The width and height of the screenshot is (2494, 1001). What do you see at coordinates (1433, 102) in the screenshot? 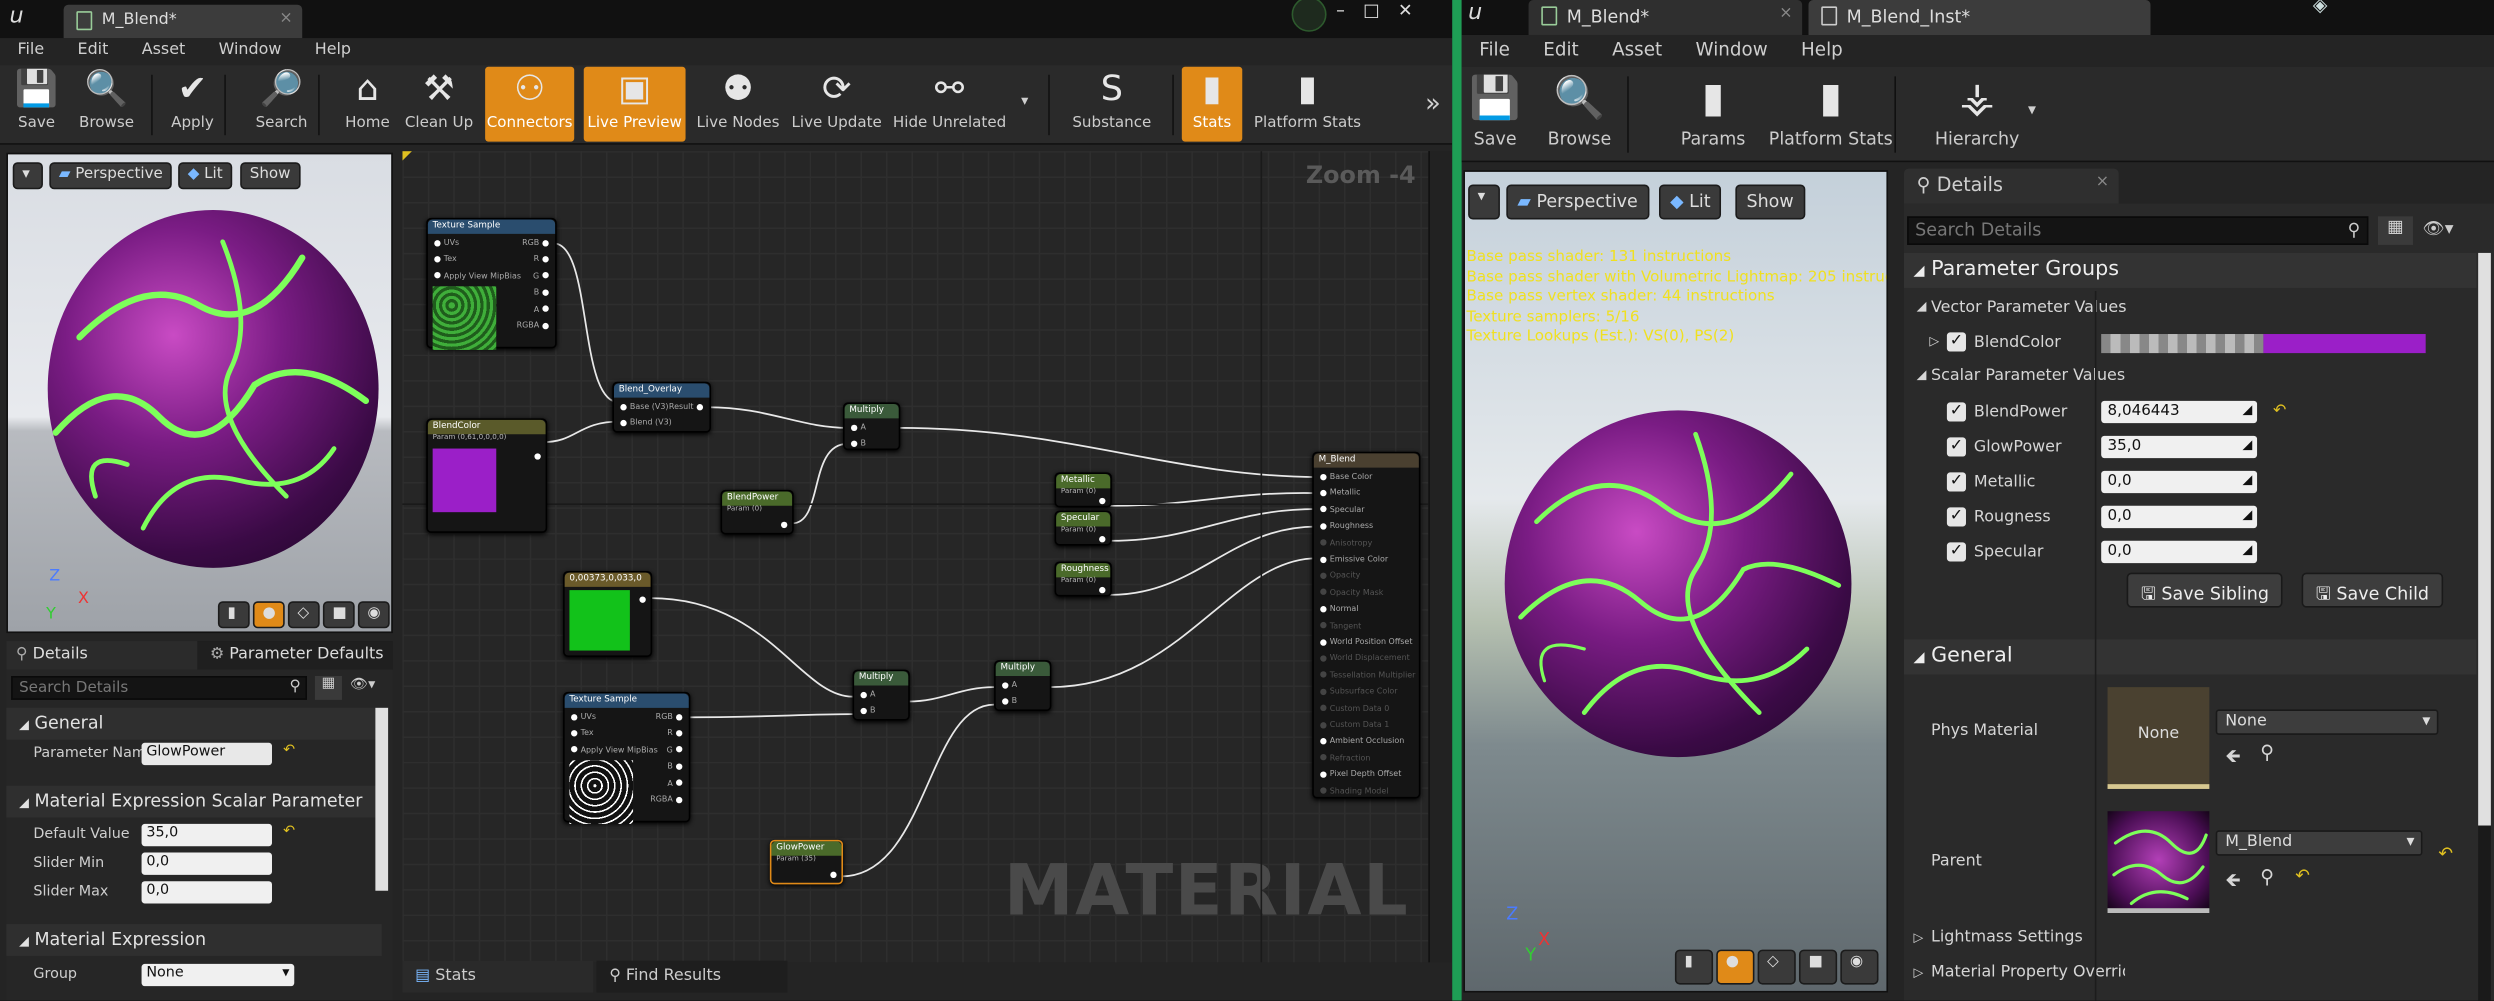
I see `toolbar-overflow-icon: »` at bounding box center [1433, 102].